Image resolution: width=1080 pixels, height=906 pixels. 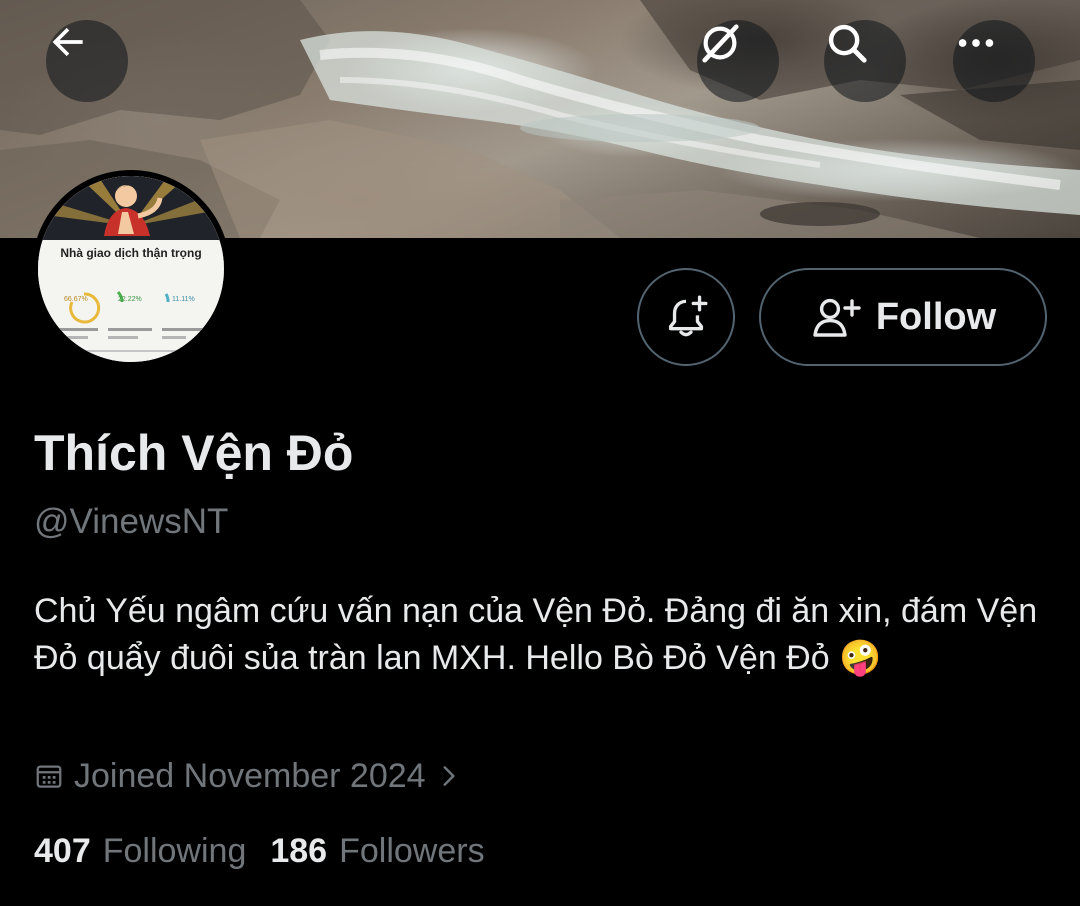 I want to click on search-button, so click(x=865, y=61).